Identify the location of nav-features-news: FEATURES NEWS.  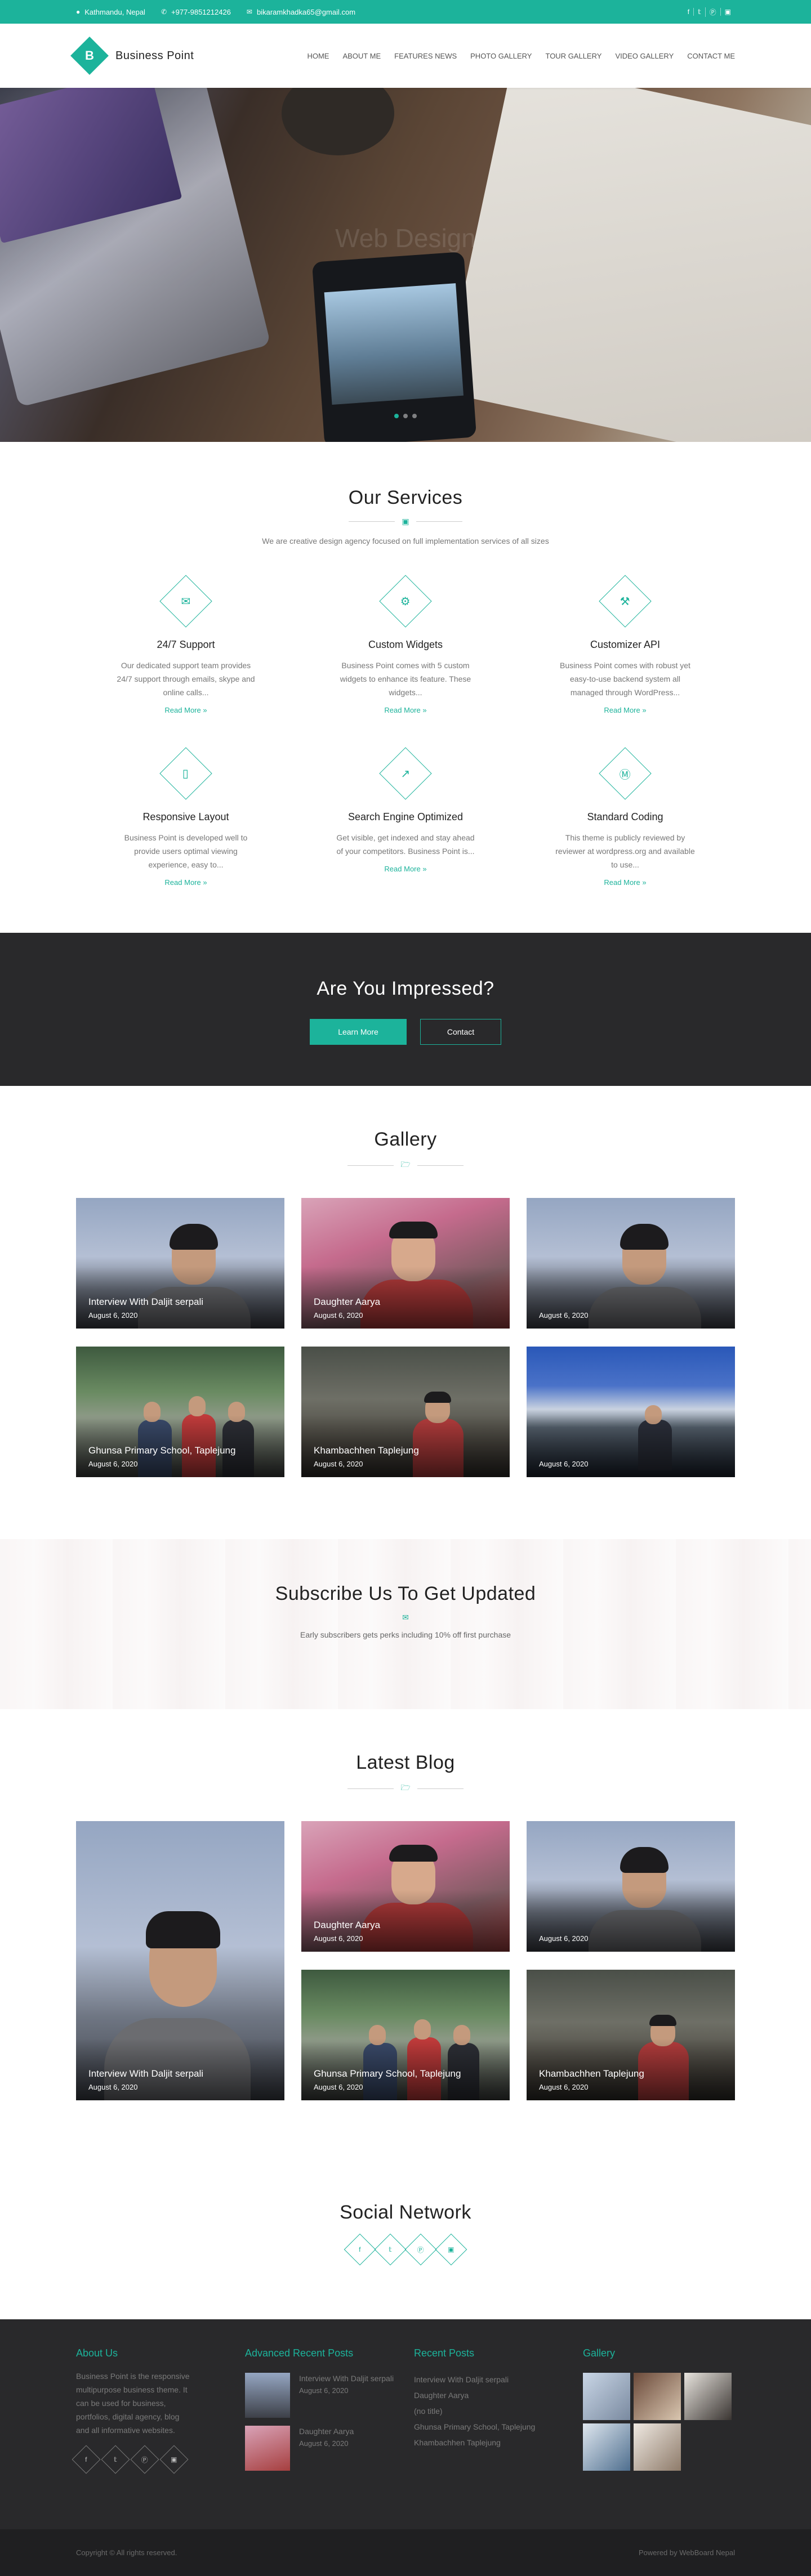
(425, 56).